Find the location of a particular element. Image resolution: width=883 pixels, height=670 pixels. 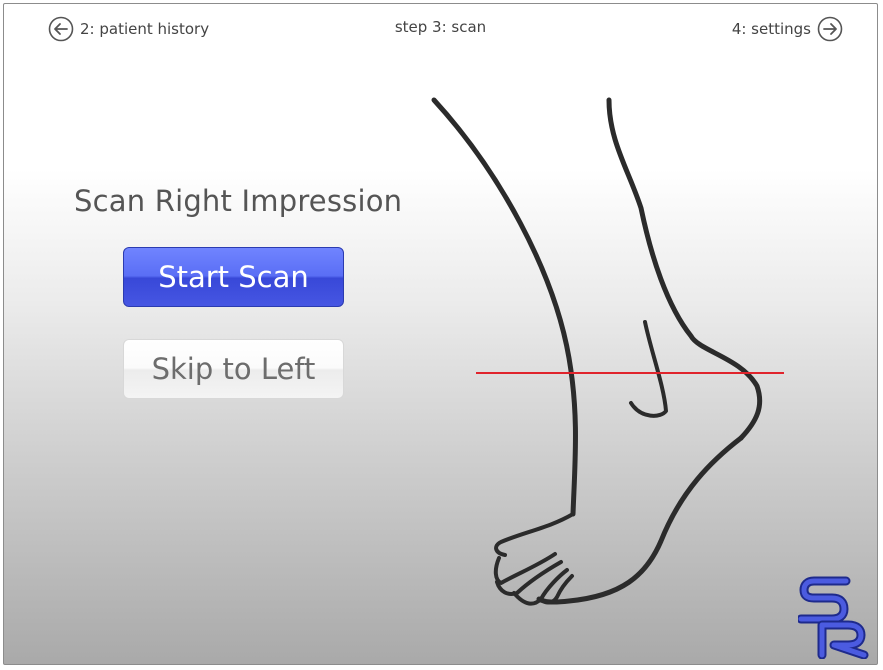

next-nav-label: 4: settings is located at coordinates (771, 29).